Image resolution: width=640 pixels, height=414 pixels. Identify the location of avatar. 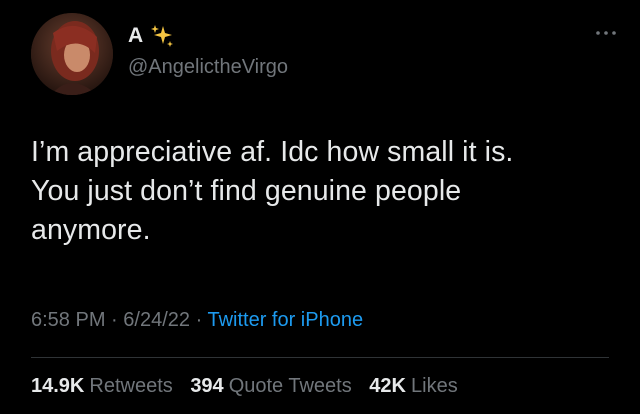
(72, 54).